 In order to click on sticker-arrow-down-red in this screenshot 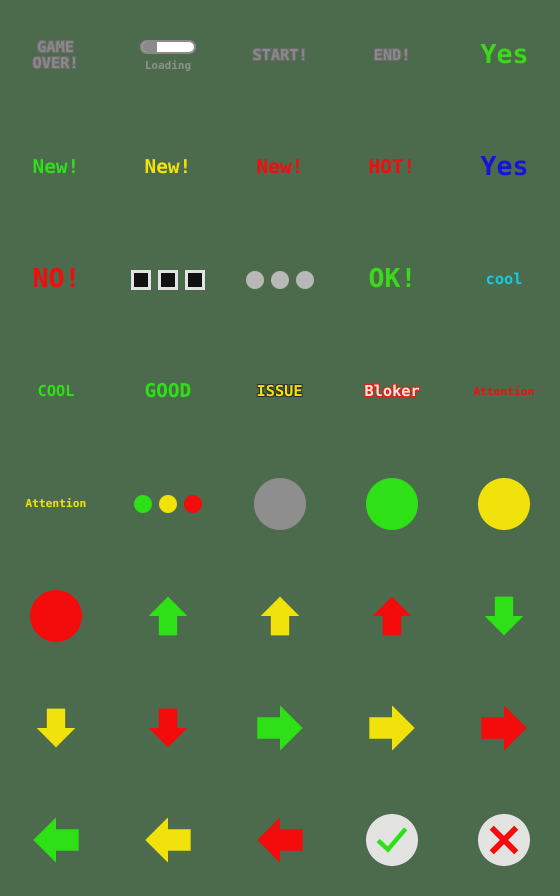, I will do `click(168, 728)`.